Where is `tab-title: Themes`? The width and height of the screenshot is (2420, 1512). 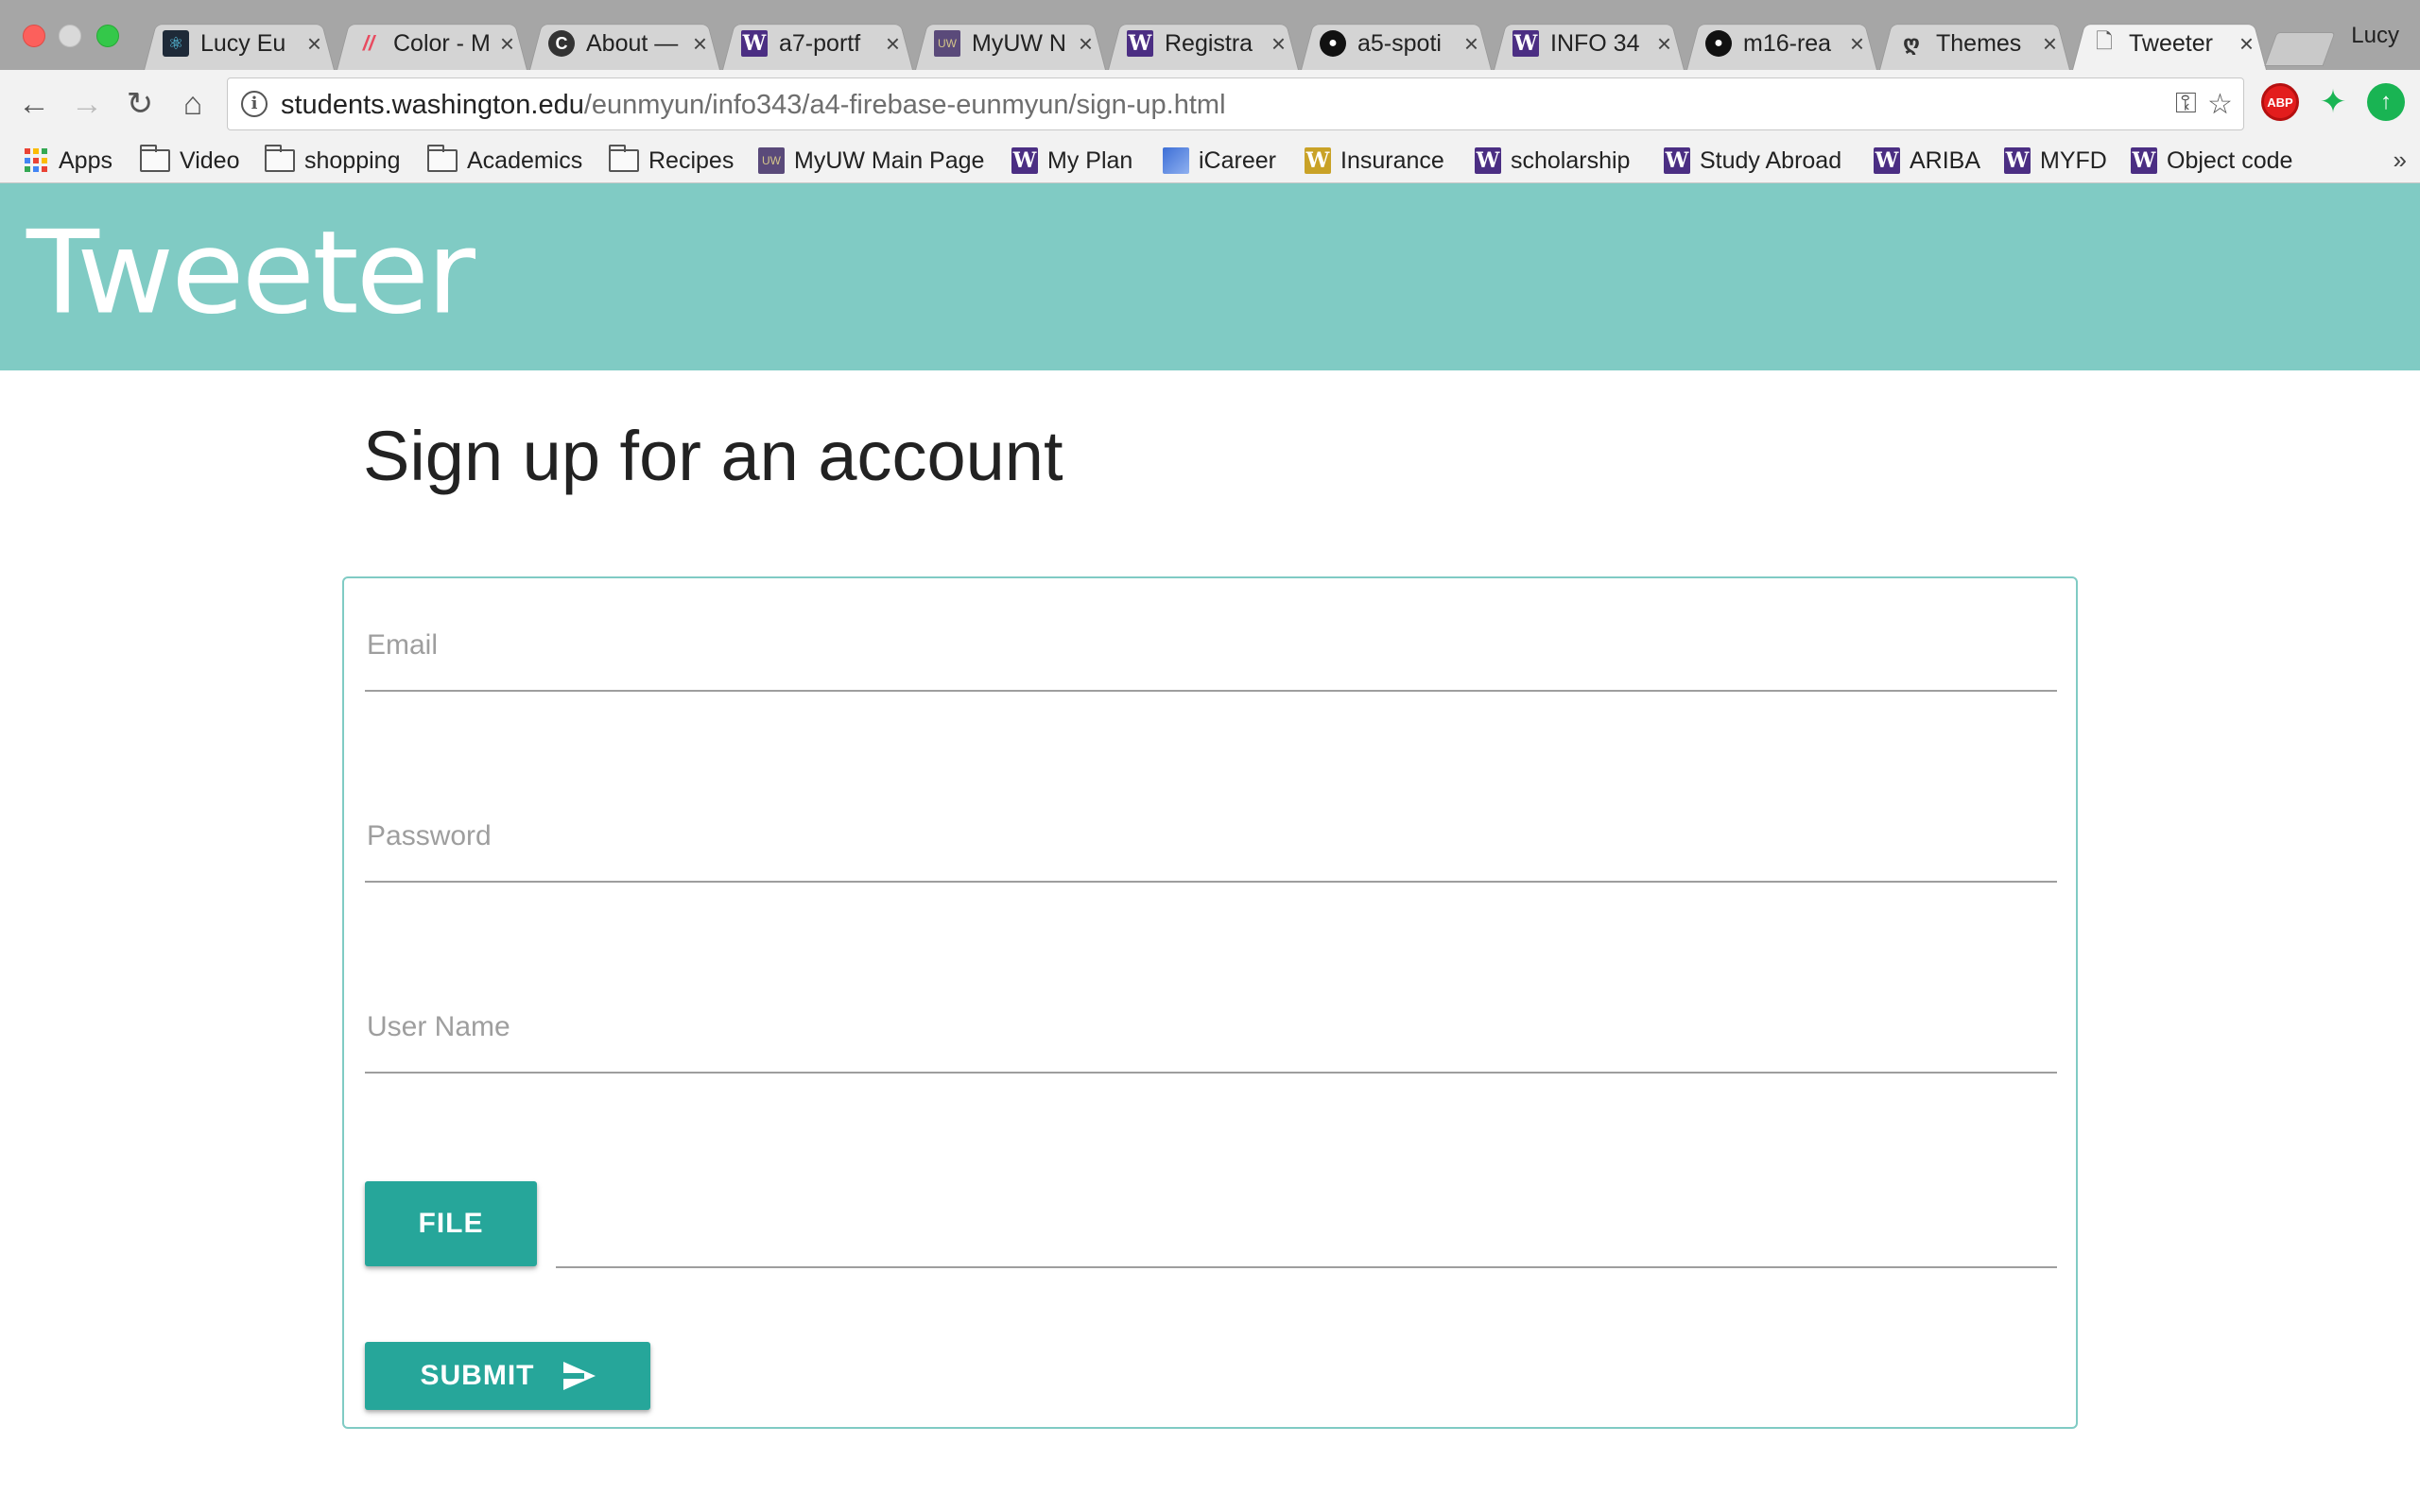 tab-title: Themes is located at coordinates (1979, 43).